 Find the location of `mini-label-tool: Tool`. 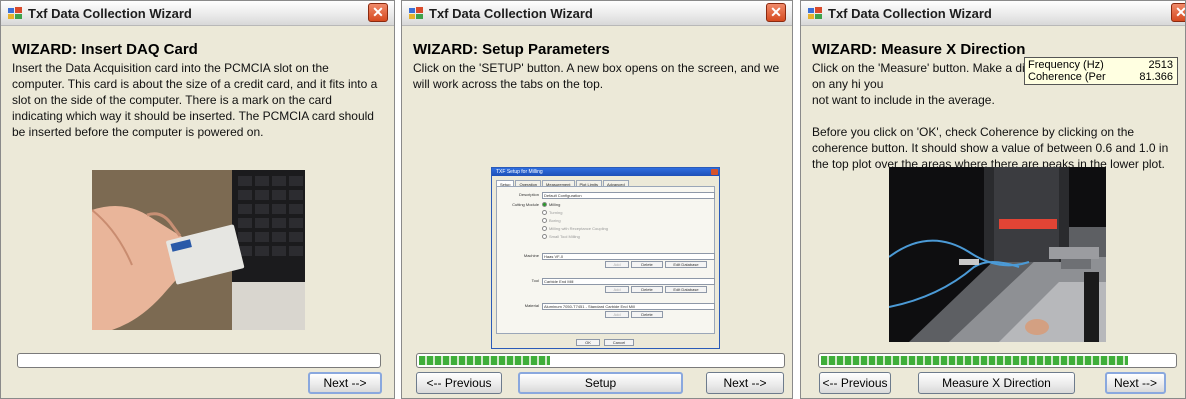

mini-label-tool: Tool is located at coordinates (535, 280).